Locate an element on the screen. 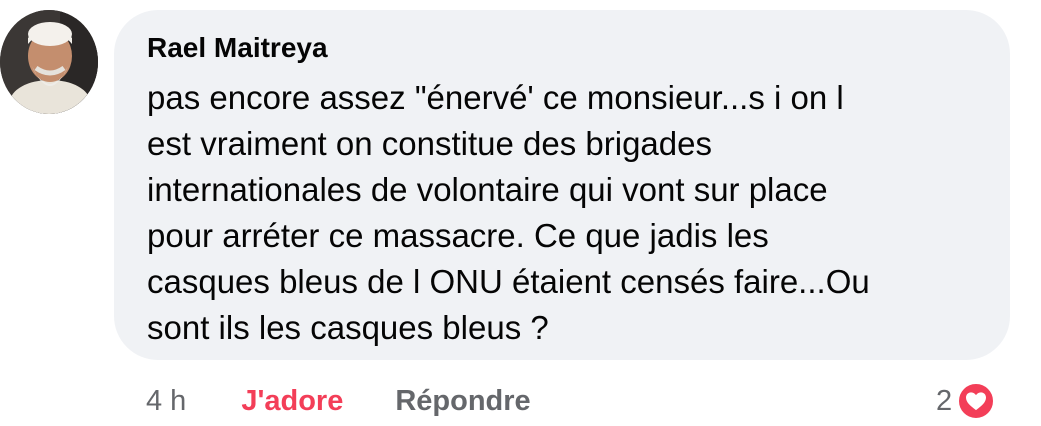 The height and width of the screenshot is (426, 1041). reaction-summary: 2 is located at coordinates (966, 401).